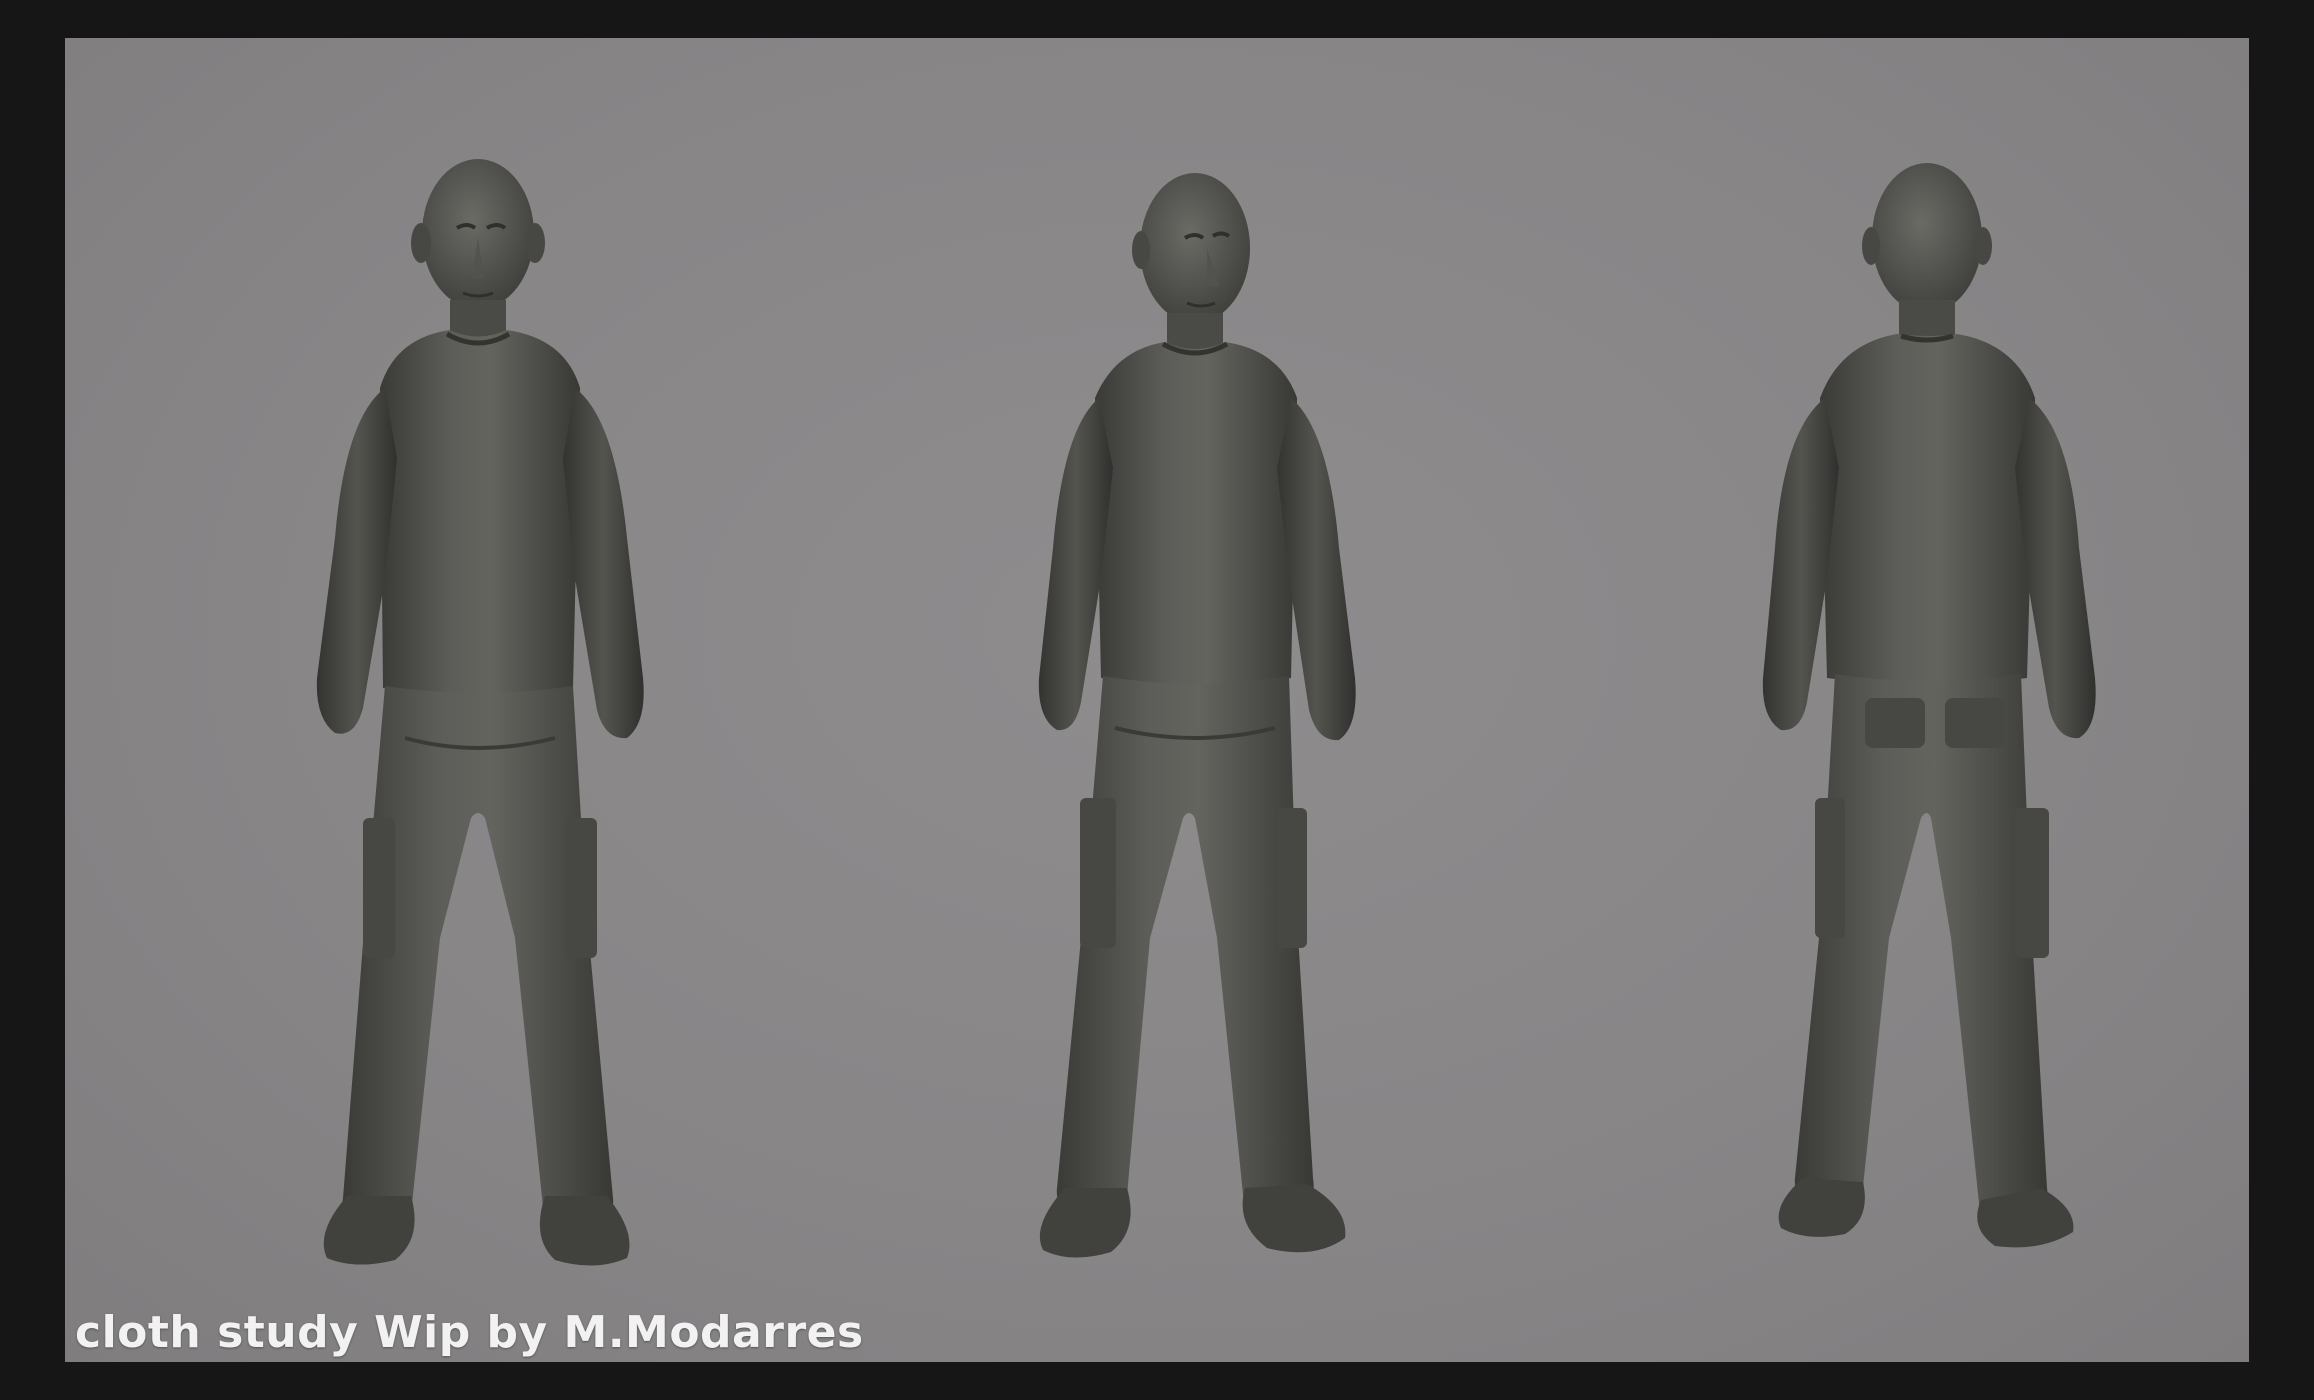 The height and width of the screenshot is (1400, 2314). Describe the element at coordinates (1921, 948) in the screenshot. I see `pants` at that location.